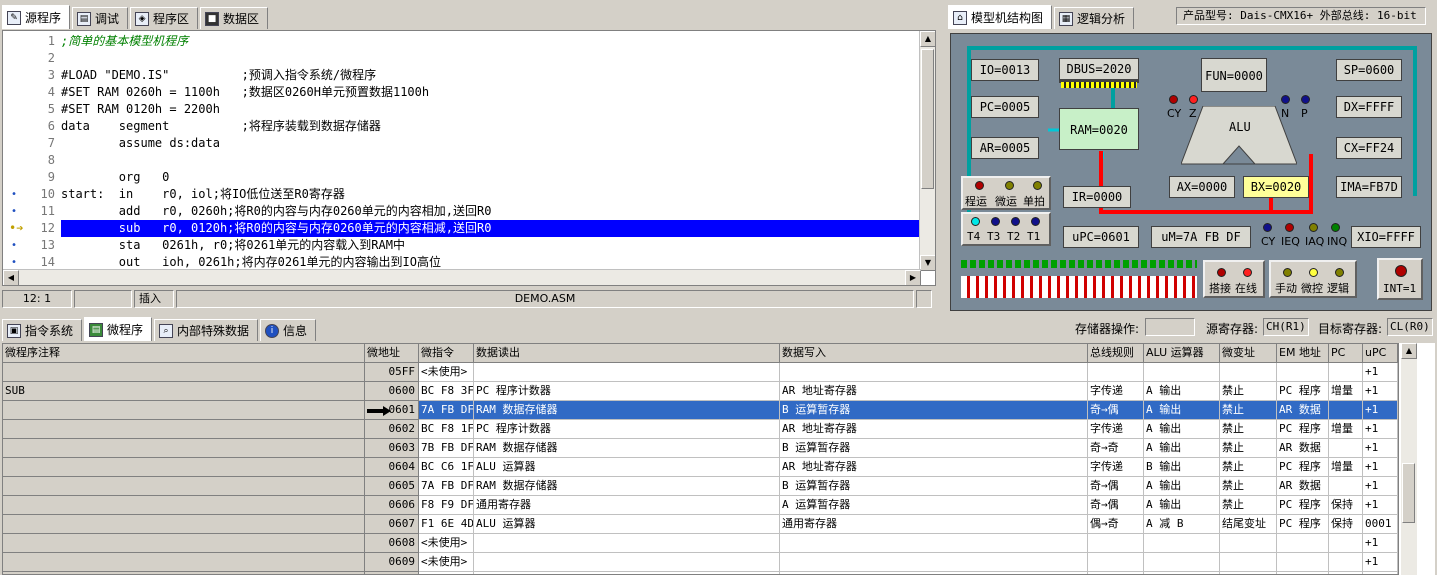  What do you see at coordinates (1408, 493) in the screenshot?
I see `table-scroll-thumb` at bounding box center [1408, 493].